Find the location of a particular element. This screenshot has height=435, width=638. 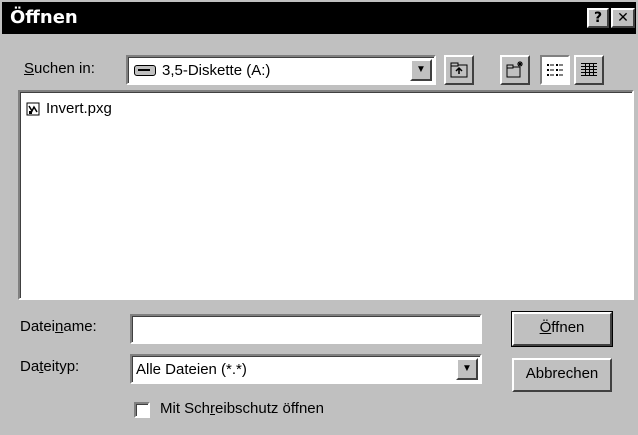

document-icon is located at coordinates (33, 109).